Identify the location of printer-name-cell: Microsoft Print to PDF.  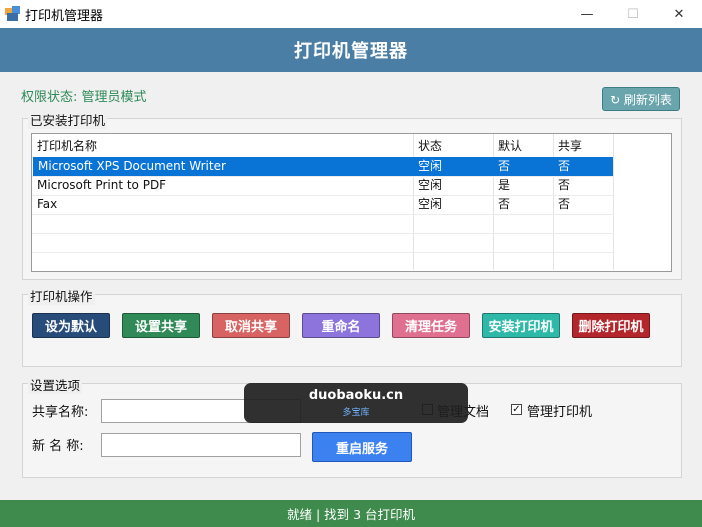
(222, 185).